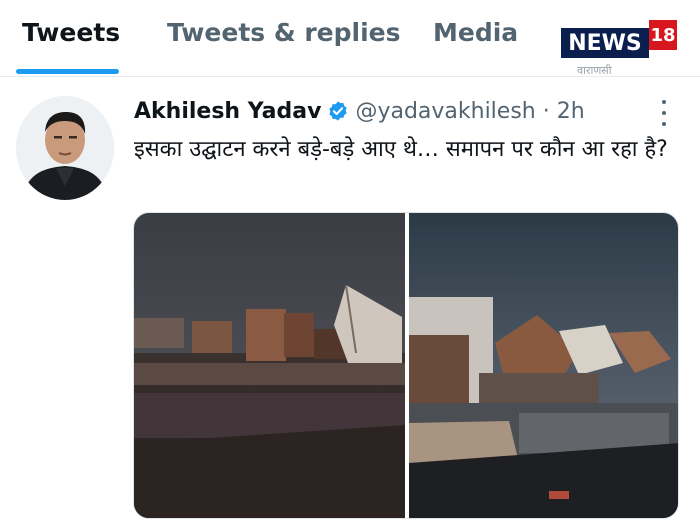 Image resolution: width=700 pixels, height=525 pixels. What do you see at coordinates (338, 111) in the screenshot?
I see `verified-badge-icon` at bounding box center [338, 111].